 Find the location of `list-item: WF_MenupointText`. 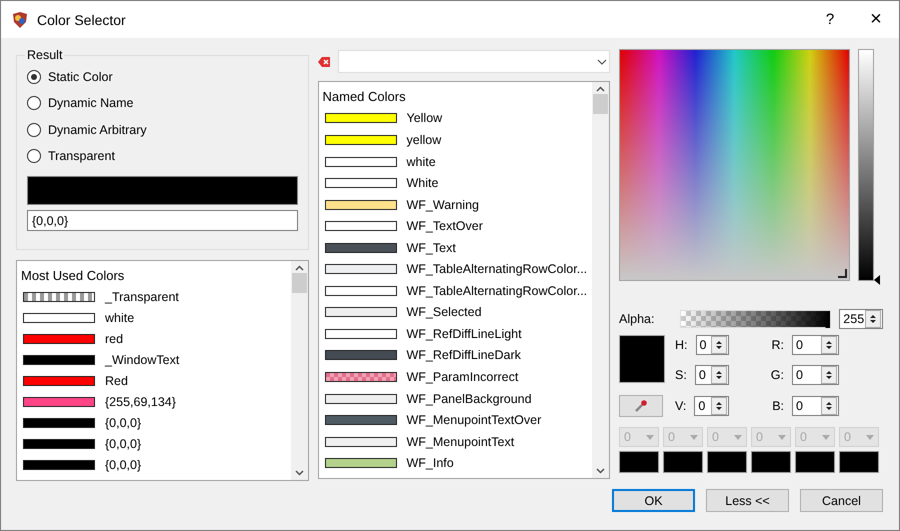

list-item: WF_MenupointText is located at coordinates (455, 441).